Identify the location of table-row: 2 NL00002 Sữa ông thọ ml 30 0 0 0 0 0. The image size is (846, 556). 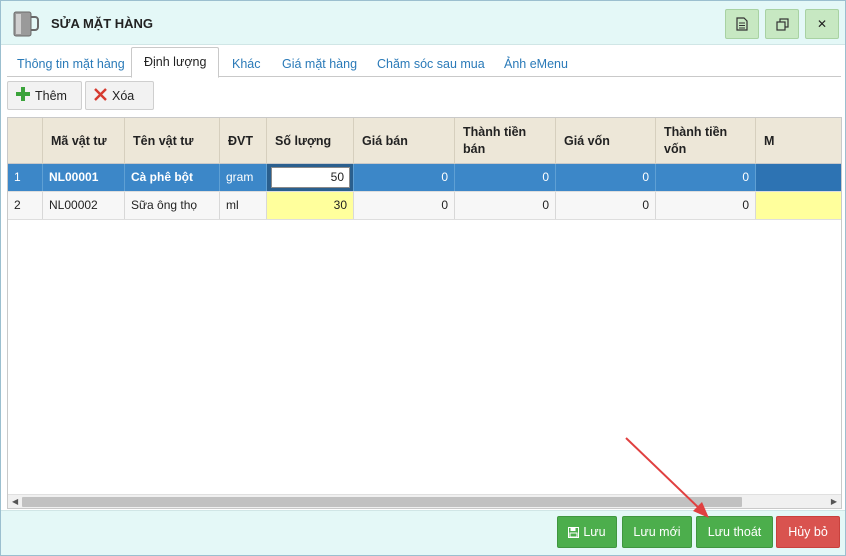
(424, 206).